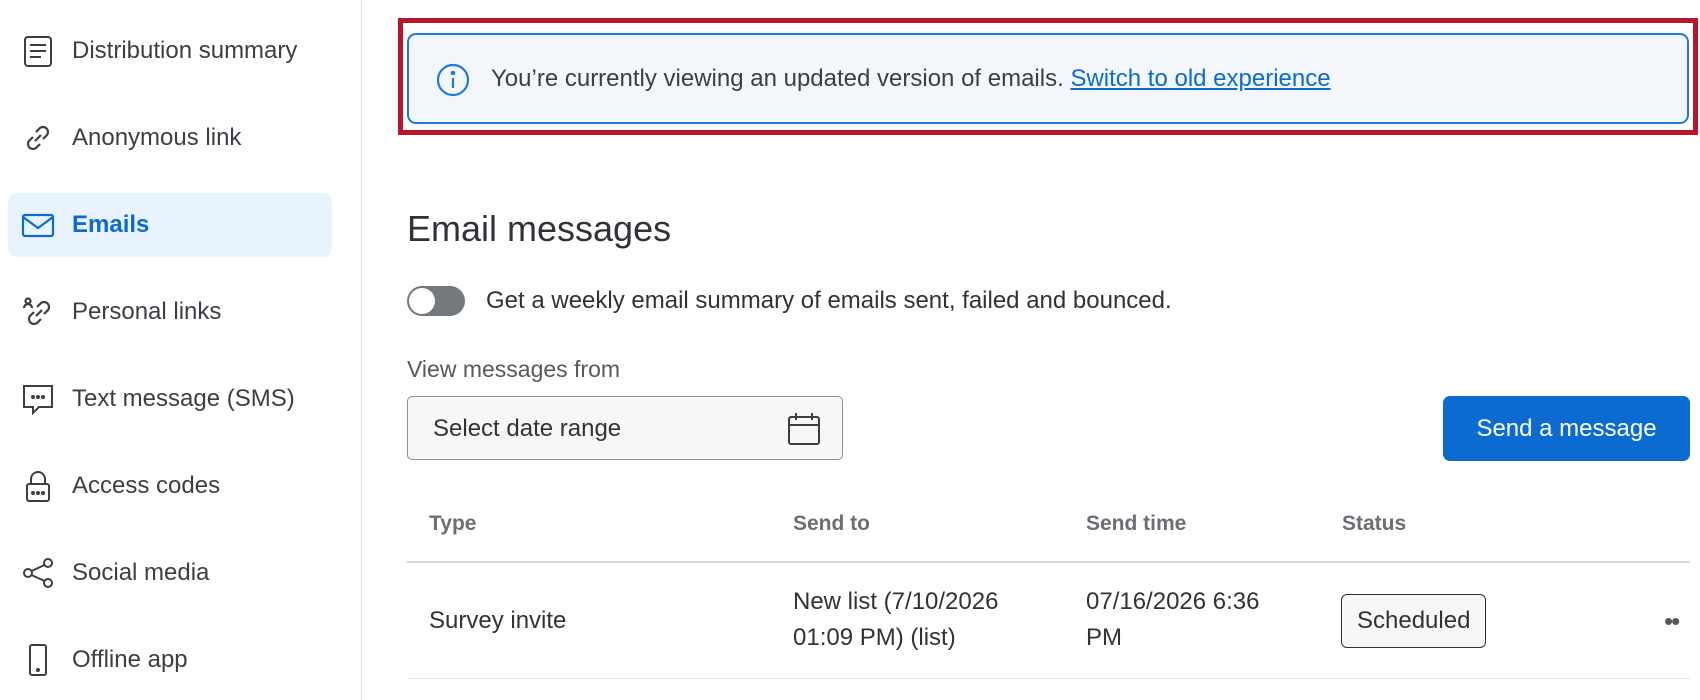 The width and height of the screenshot is (1700, 700). Describe the element at coordinates (527, 428) in the screenshot. I see `date-range-placeholder: Select date range` at that location.